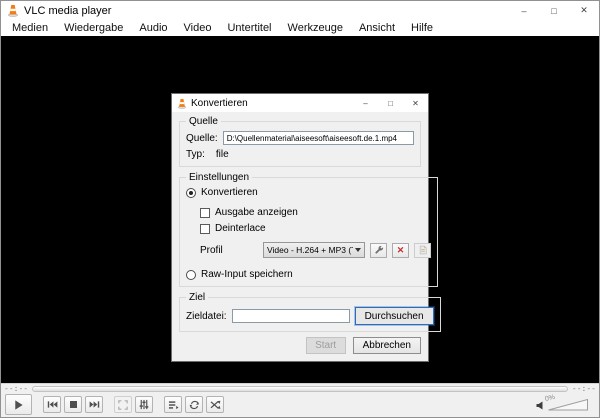 The width and height of the screenshot is (600, 418). I want to click on raw-input-radio, so click(191, 274).